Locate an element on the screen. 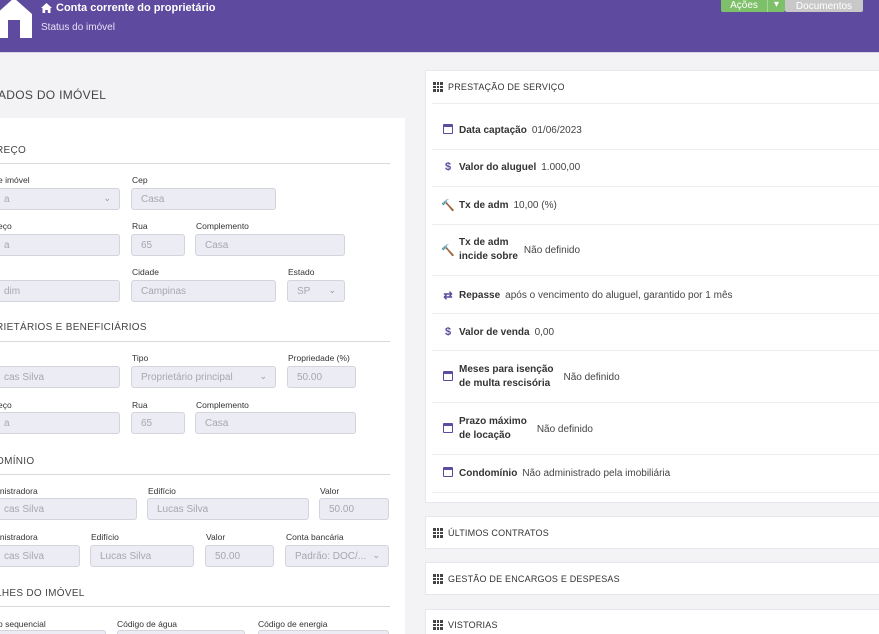 Image resolution: width=879 pixels, height=634 pixels. sequencial-label: o sequencial is located at coordinates (23, 624).